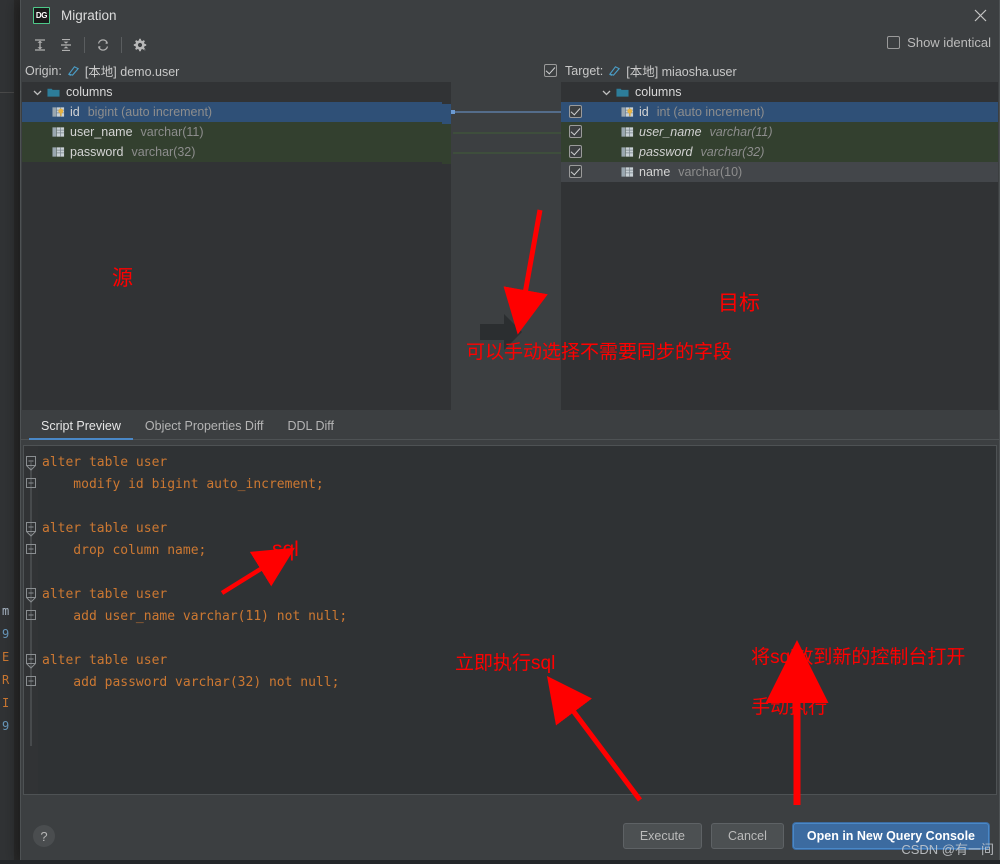  I want to click on column-type: int (auto increment), so click(710, 112).